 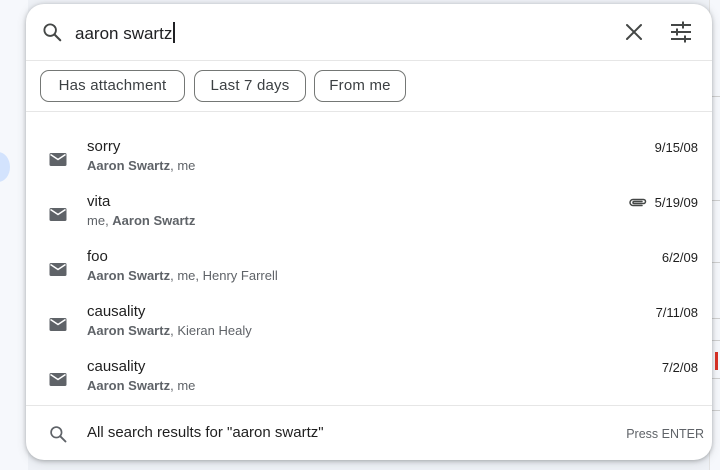 What do you see at coordinates (174, 32) in the screenshot?
I see `text-caret` at bounding box center [174, 32].